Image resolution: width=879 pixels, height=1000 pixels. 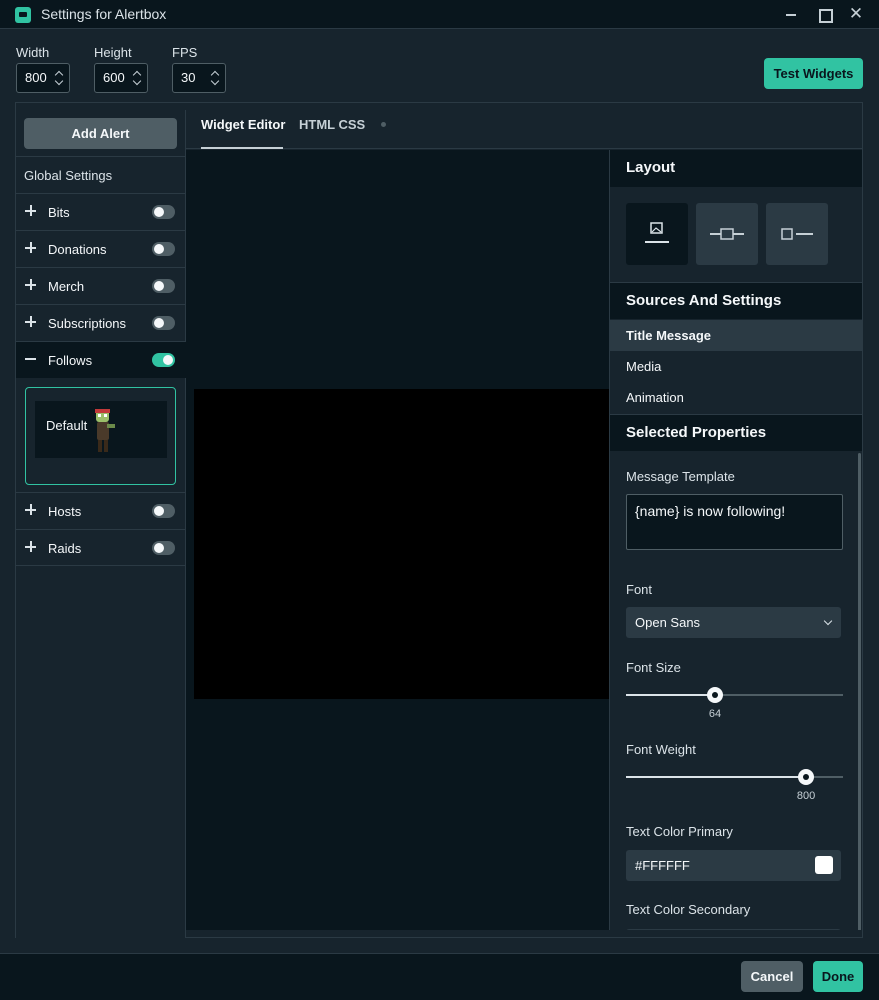 What do you see at coordinates (383, 124) in the screenshot?
I see `unsaved-dot-icon` at bounding box center [383, 124].